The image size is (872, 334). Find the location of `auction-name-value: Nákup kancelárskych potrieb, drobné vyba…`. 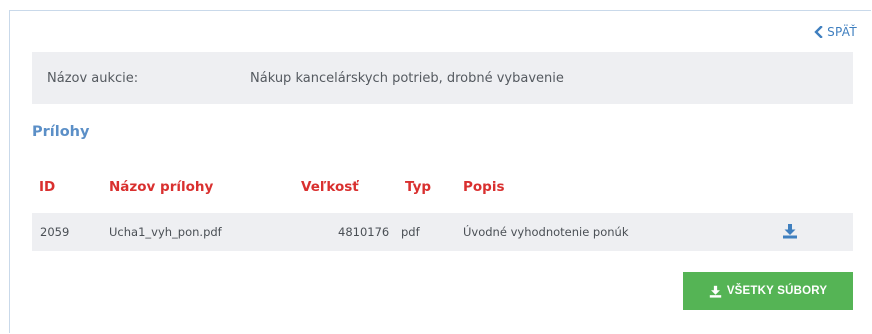

auction-name-value: Nákup kancelárskych potrieb, drobné vyba… is located at coordinates (407, 78).